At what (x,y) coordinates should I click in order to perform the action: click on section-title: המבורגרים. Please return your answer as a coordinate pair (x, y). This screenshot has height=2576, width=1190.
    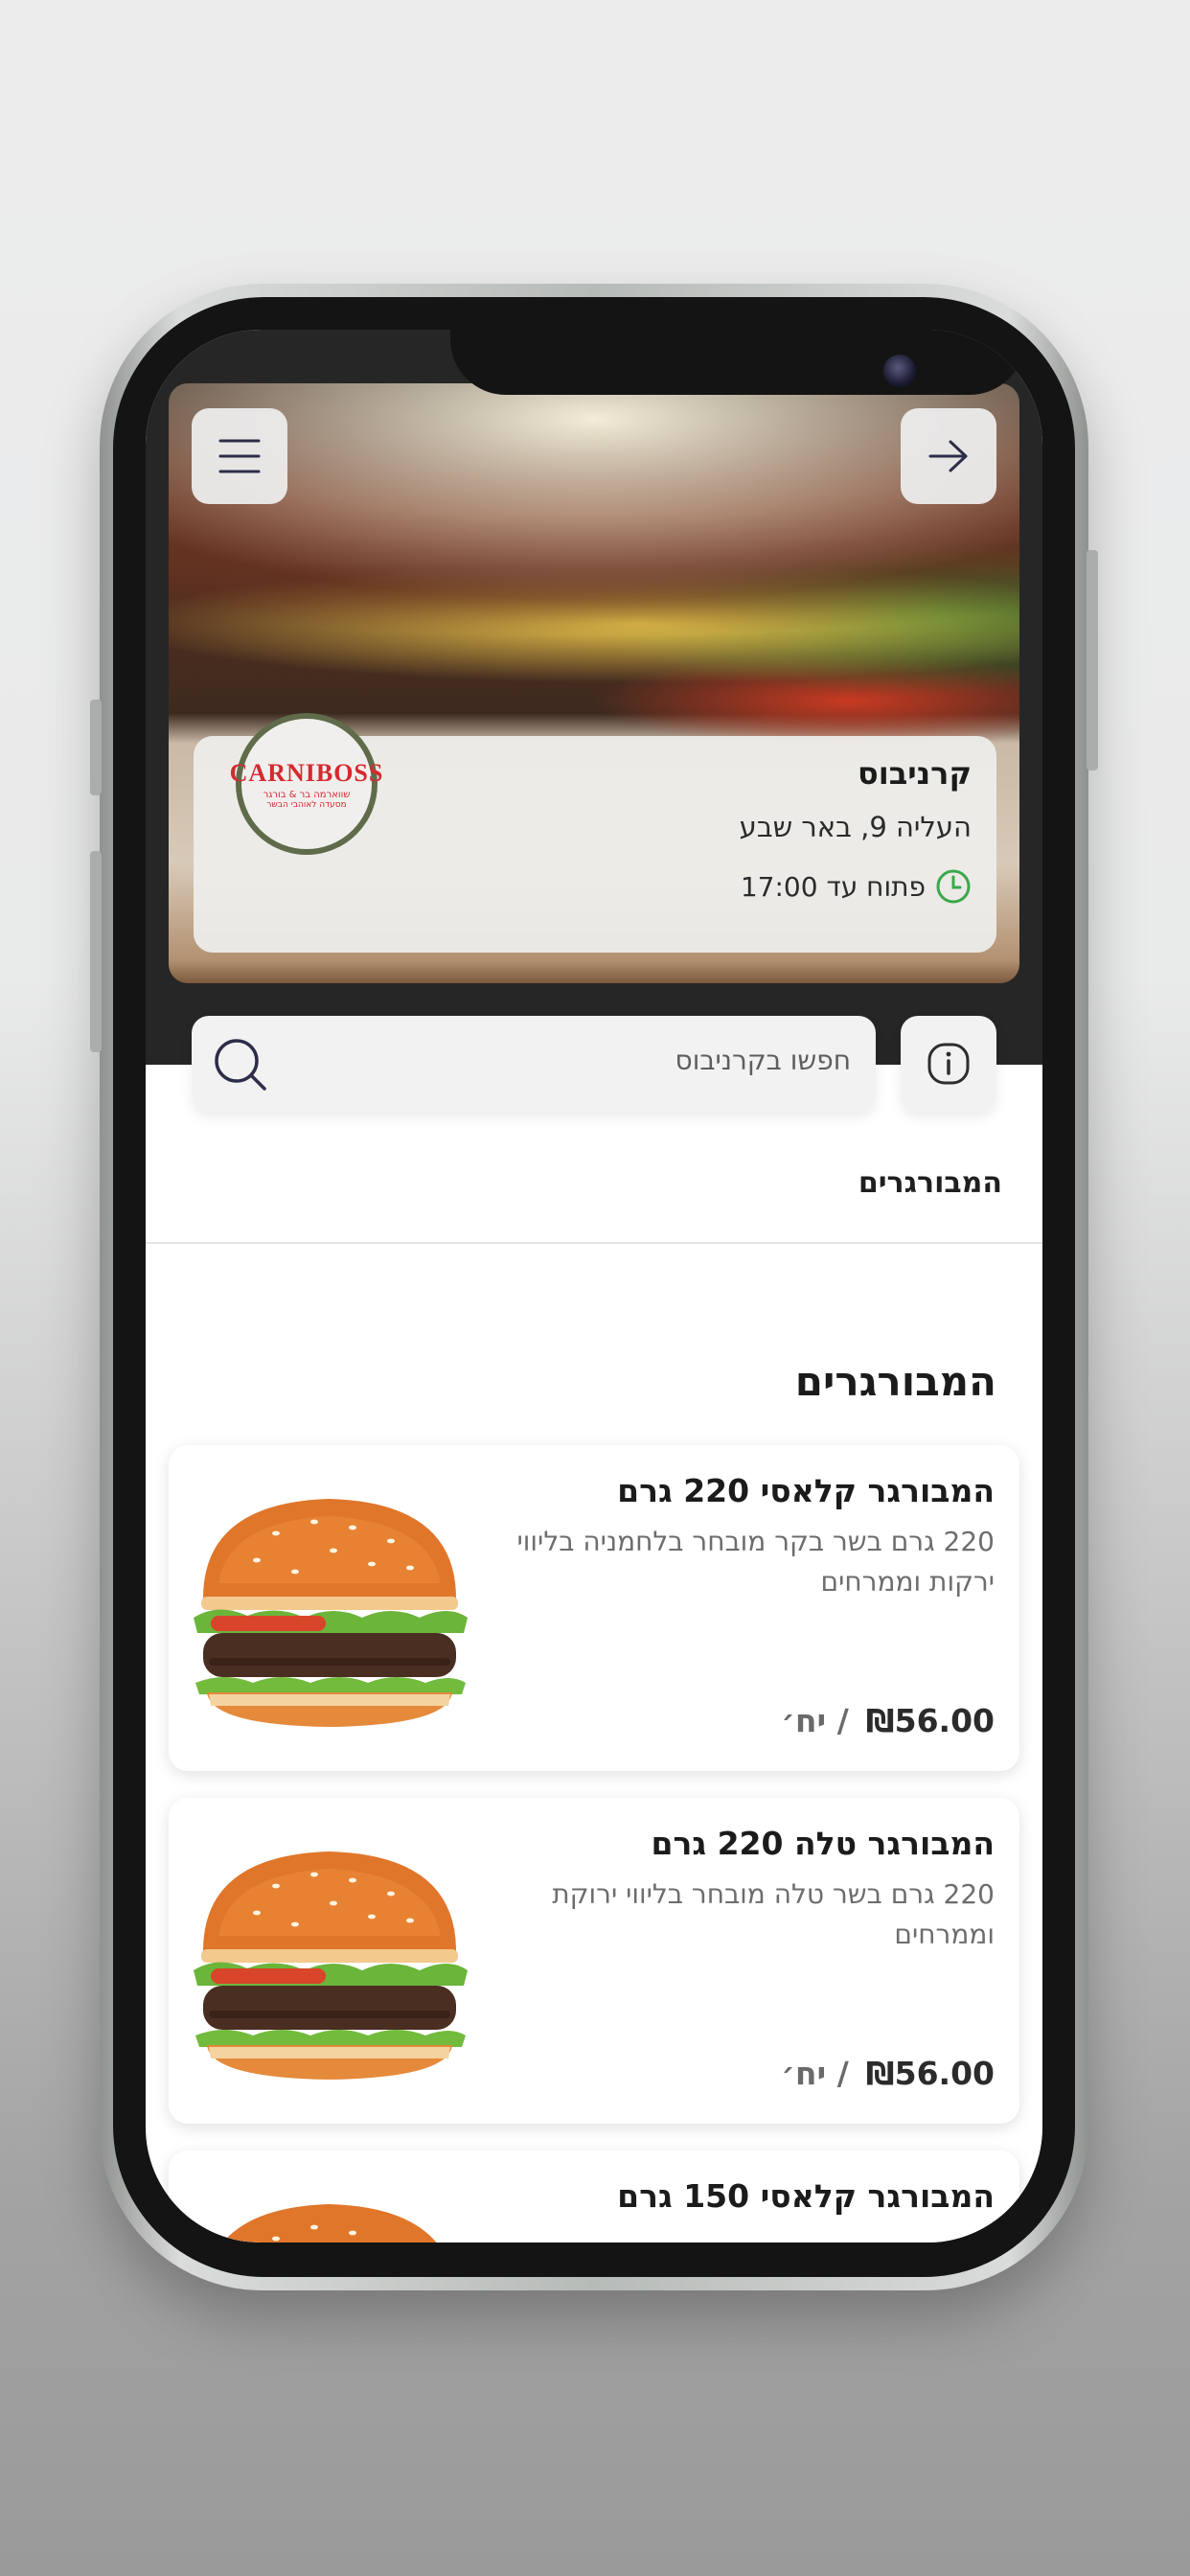
    Looking at the image, I should click on (895, 1381).